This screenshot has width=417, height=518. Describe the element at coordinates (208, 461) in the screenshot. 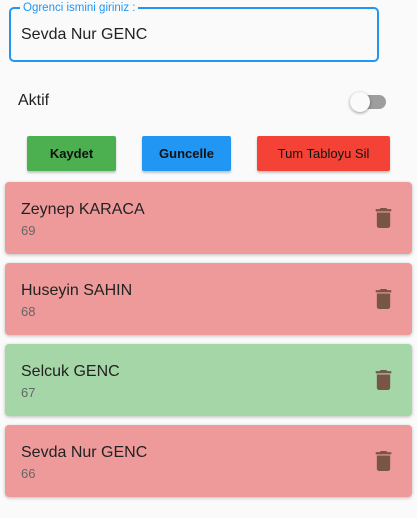

I see `student-card: Sevda Nur GENC 66` at that location.